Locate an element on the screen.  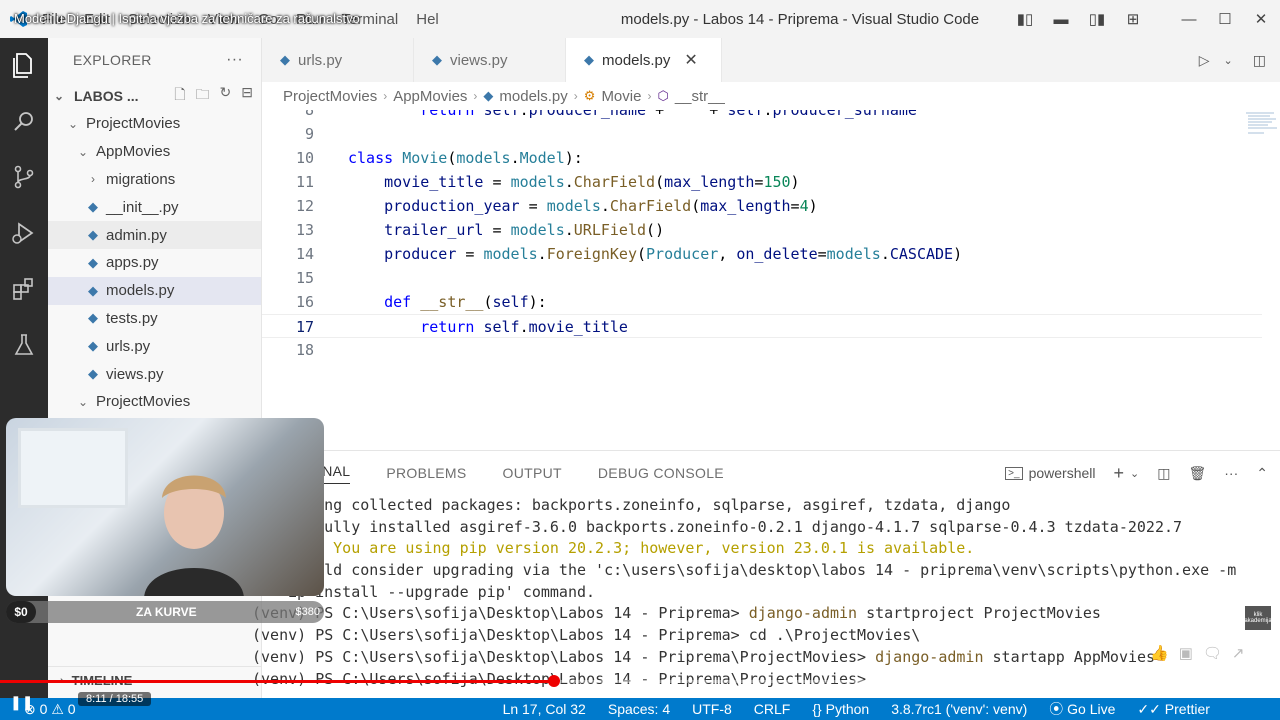
indentation-status: Spaces: 4 is located at coordinates (639, 709).